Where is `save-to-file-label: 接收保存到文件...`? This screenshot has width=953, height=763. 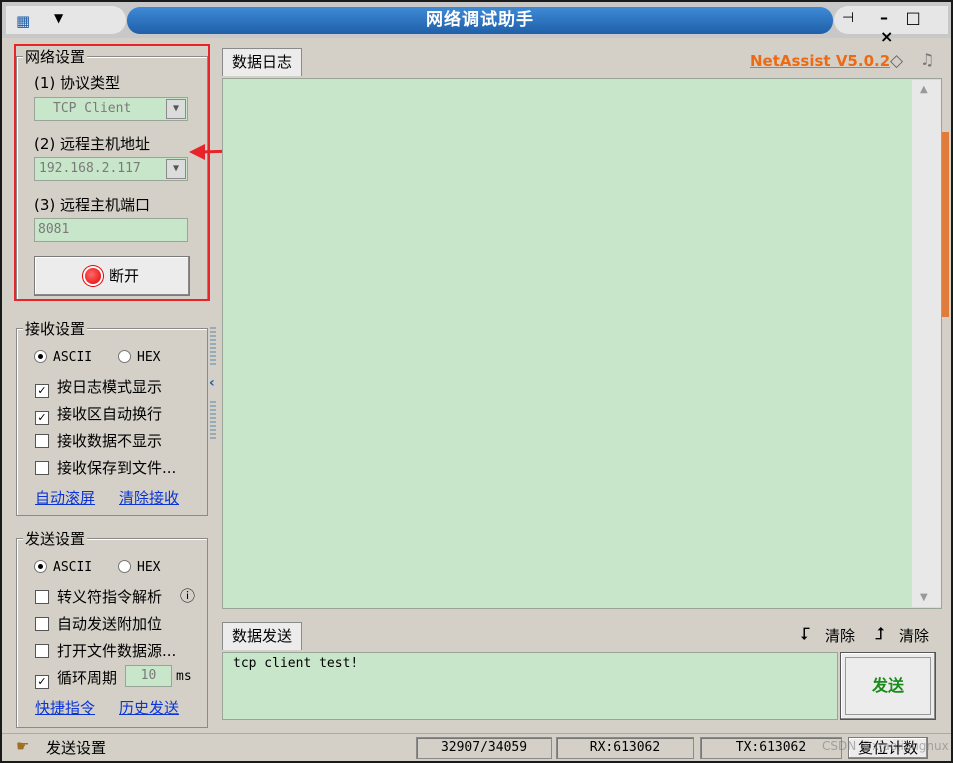
save-to-file-label: 接收保存到文件... is located at coordinates (117, 468).